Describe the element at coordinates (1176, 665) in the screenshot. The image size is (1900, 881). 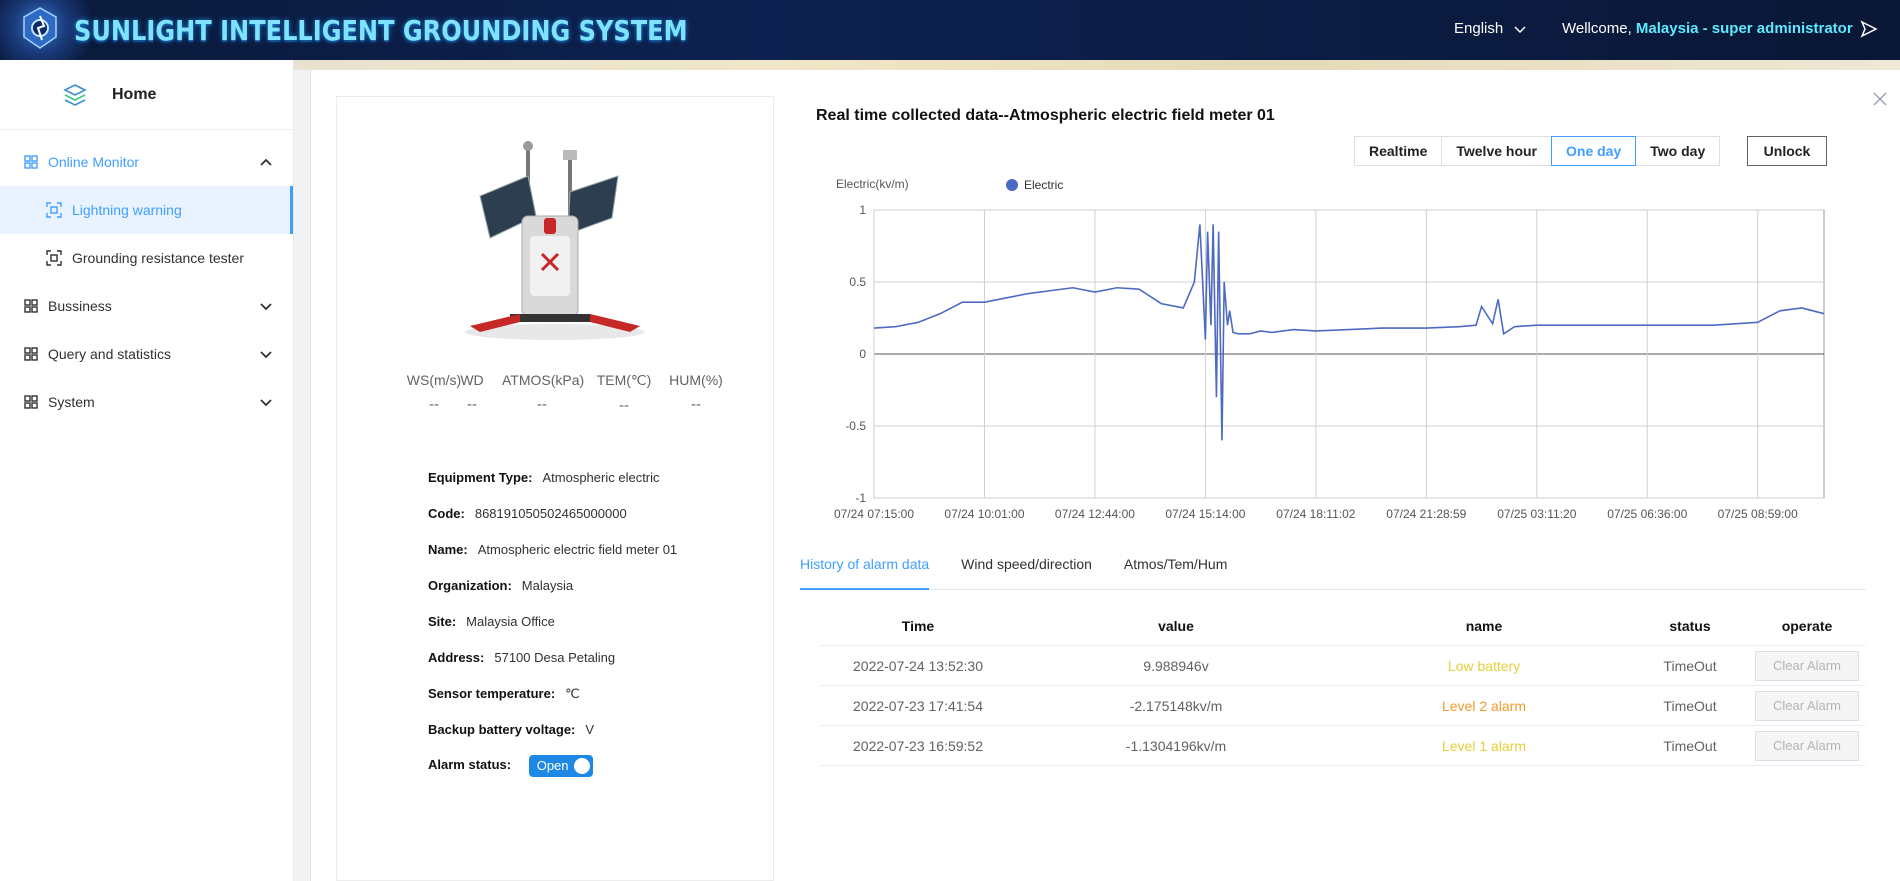
I see `cell-value: 9.988946v` at that location.